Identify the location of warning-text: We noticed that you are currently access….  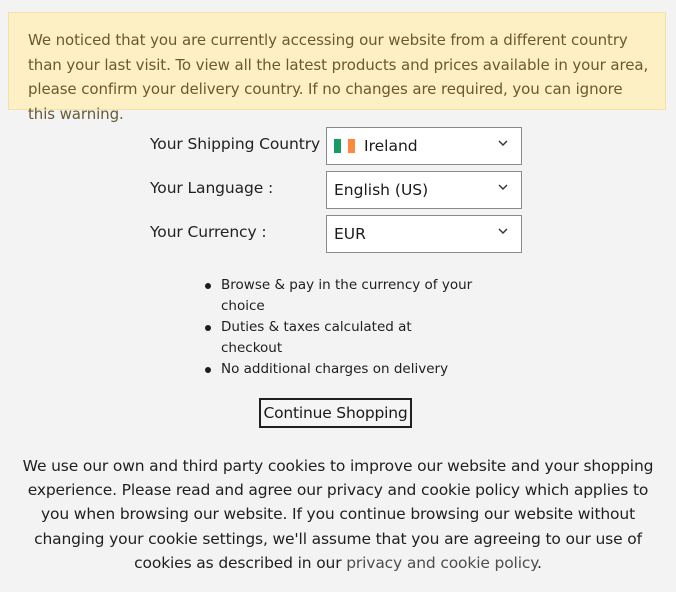
(338, 77).